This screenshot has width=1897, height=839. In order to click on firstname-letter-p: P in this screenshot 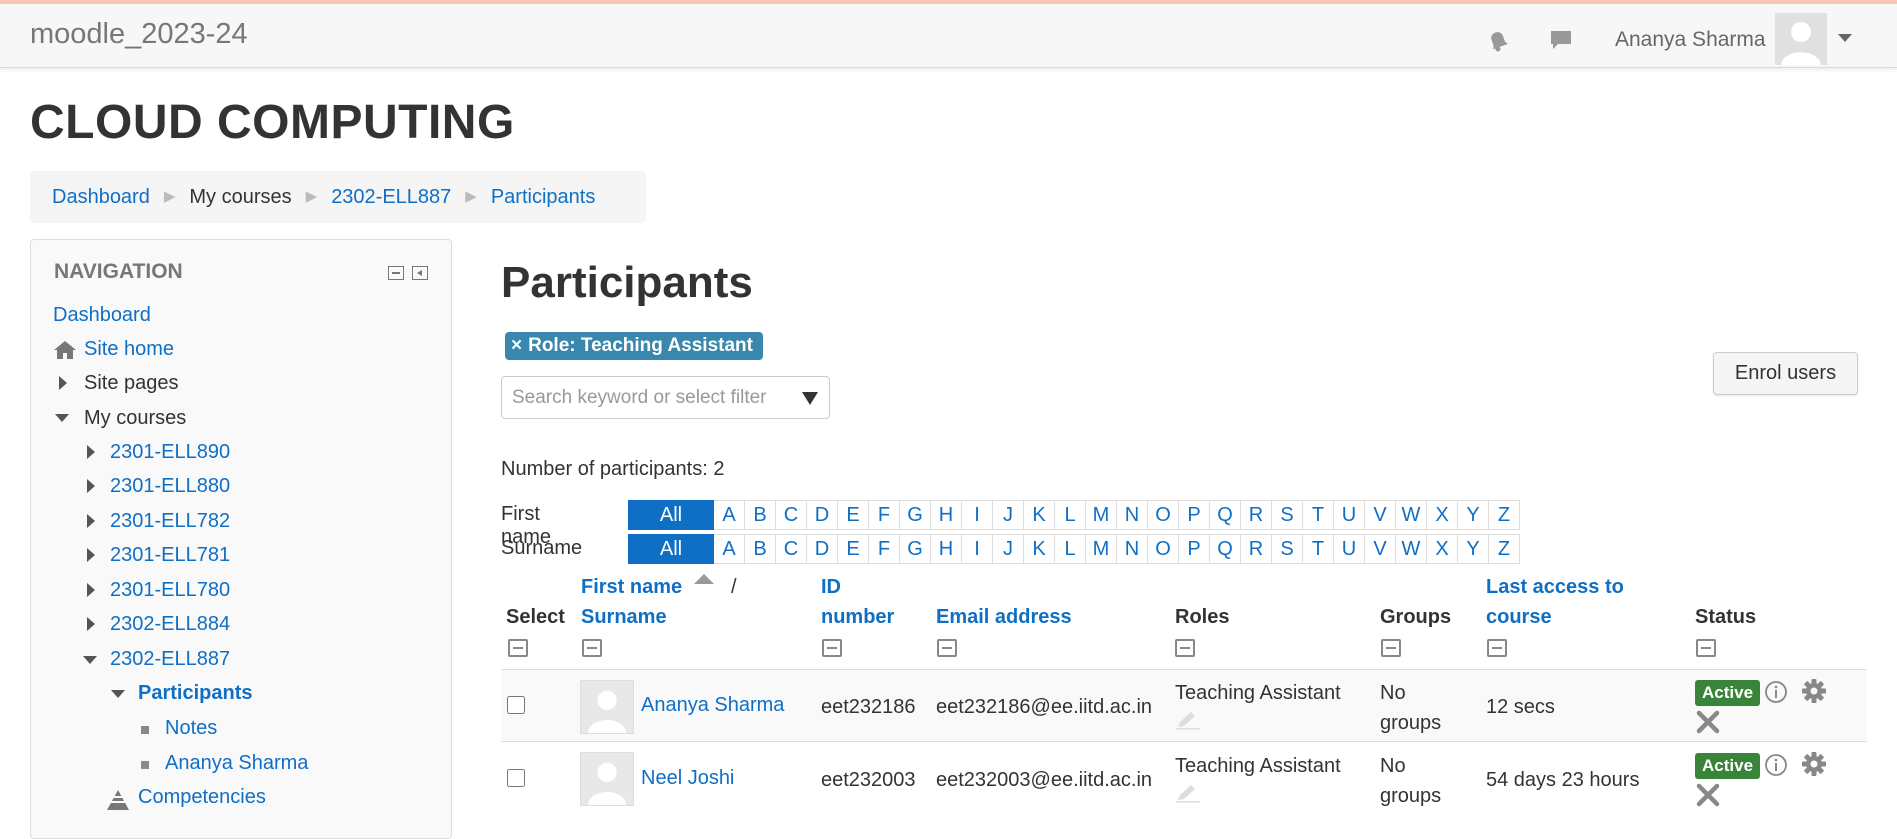, I will do `click(1194, 515)`.